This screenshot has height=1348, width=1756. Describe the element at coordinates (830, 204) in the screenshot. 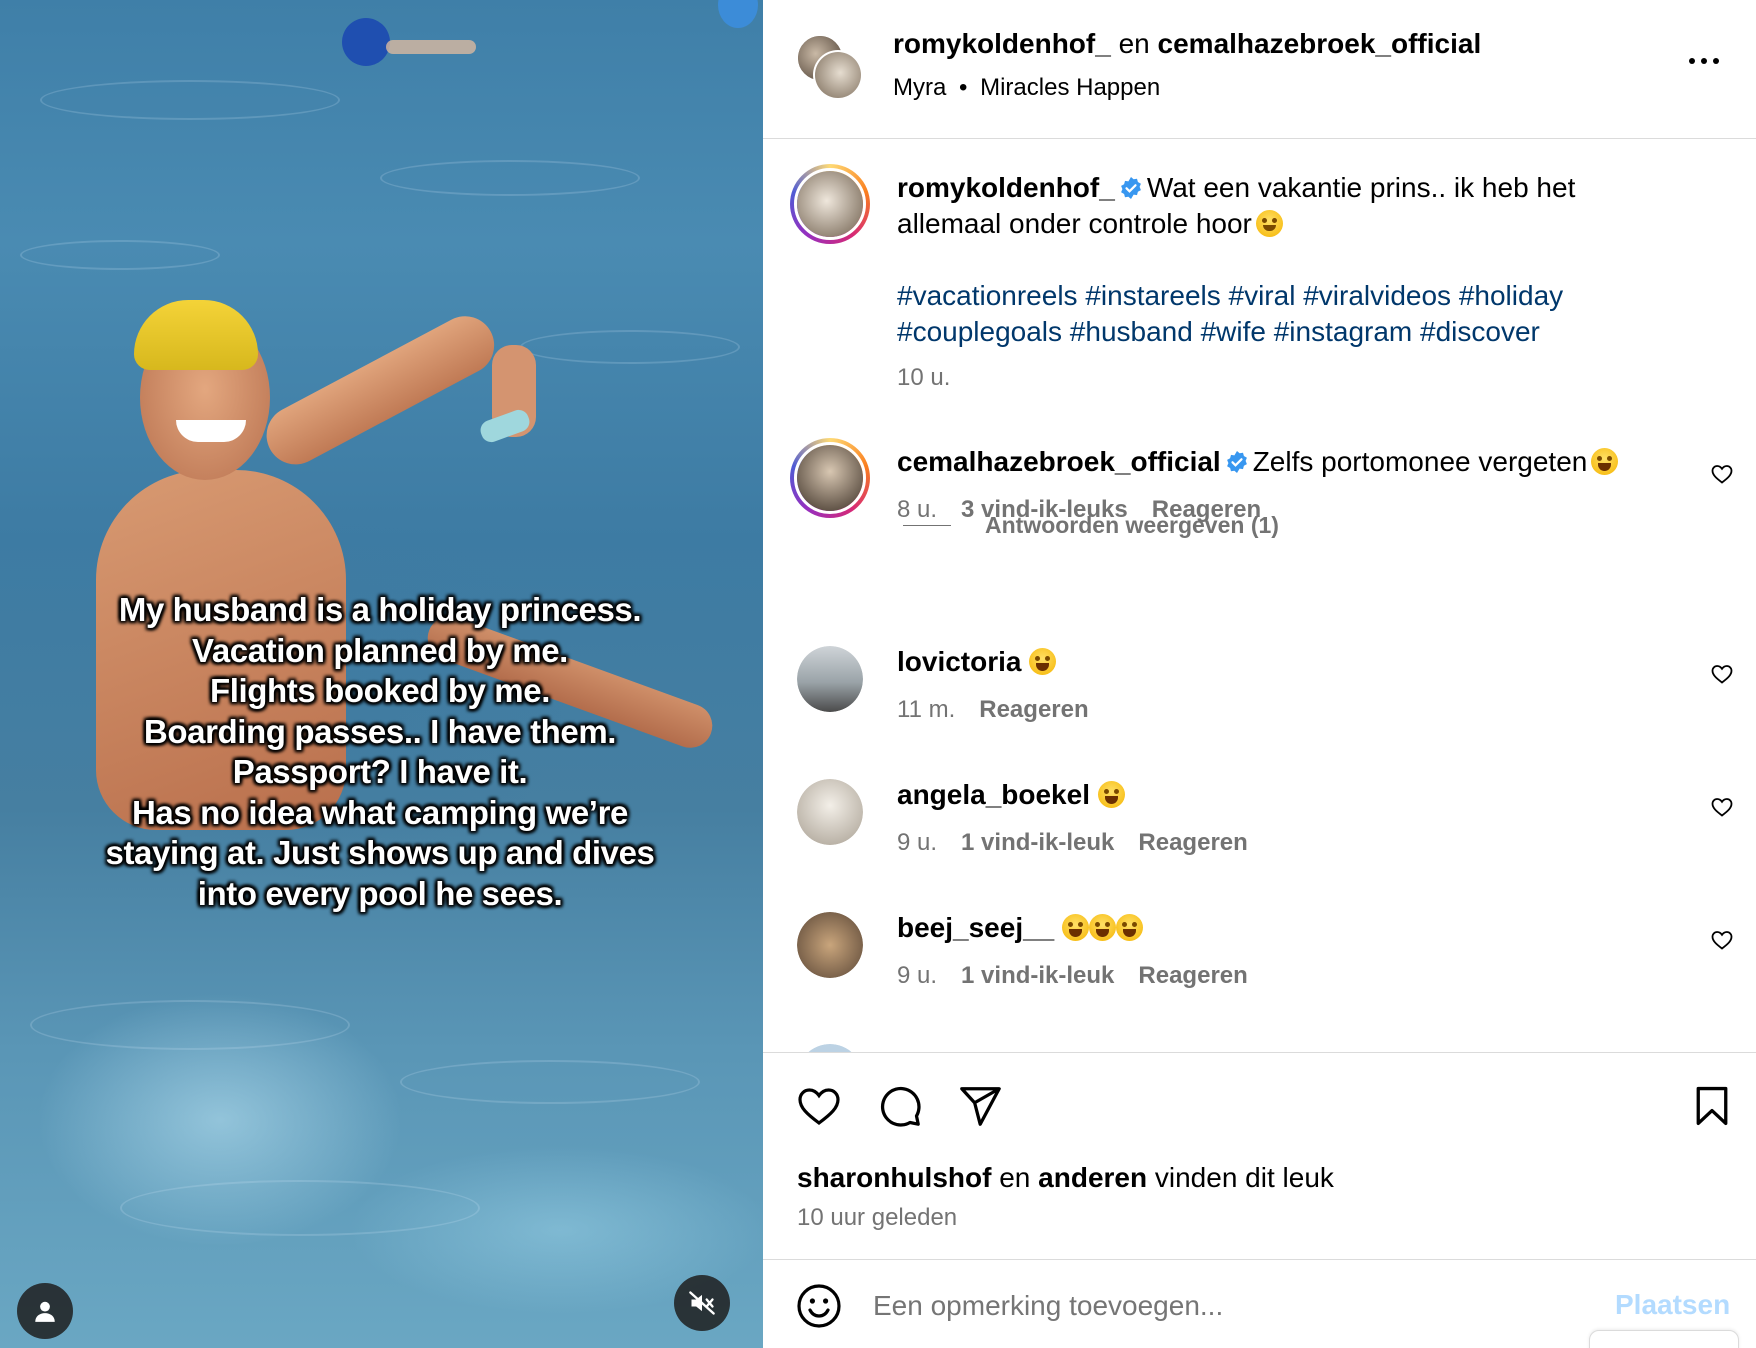

I see `caption-avatar` at that location.